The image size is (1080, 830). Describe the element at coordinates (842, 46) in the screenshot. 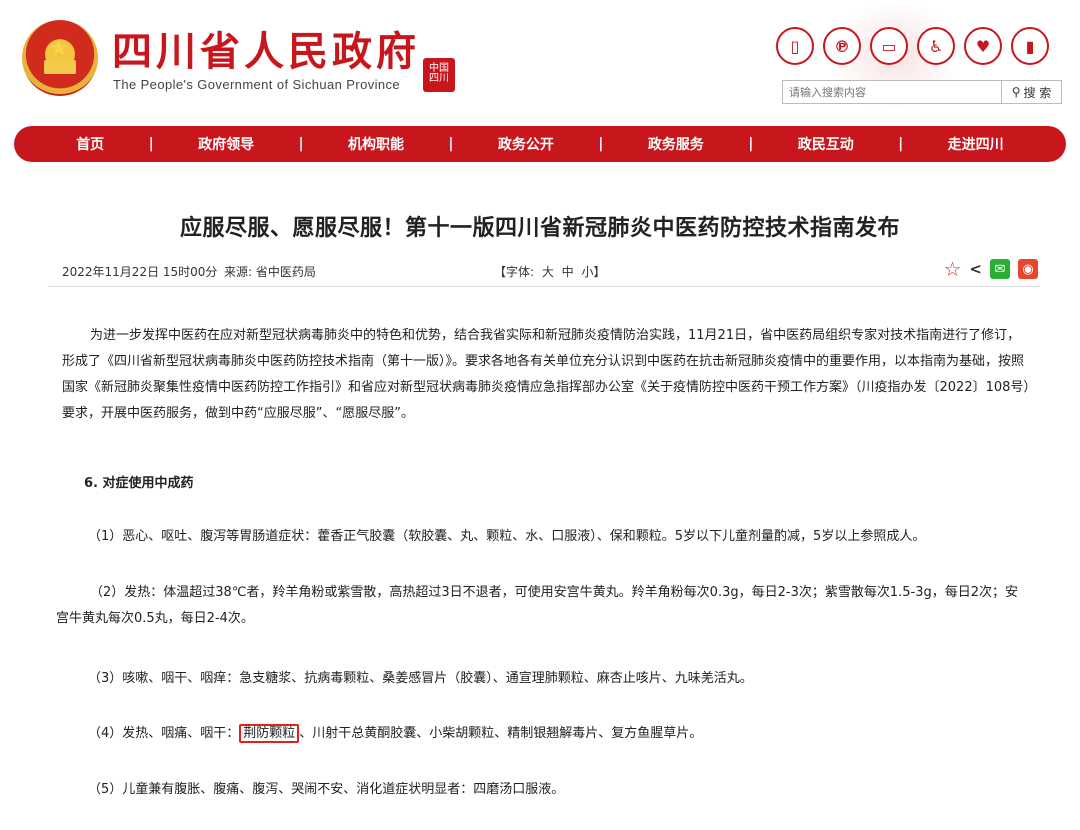

I see `pinterest-icon: ℗` at that location.